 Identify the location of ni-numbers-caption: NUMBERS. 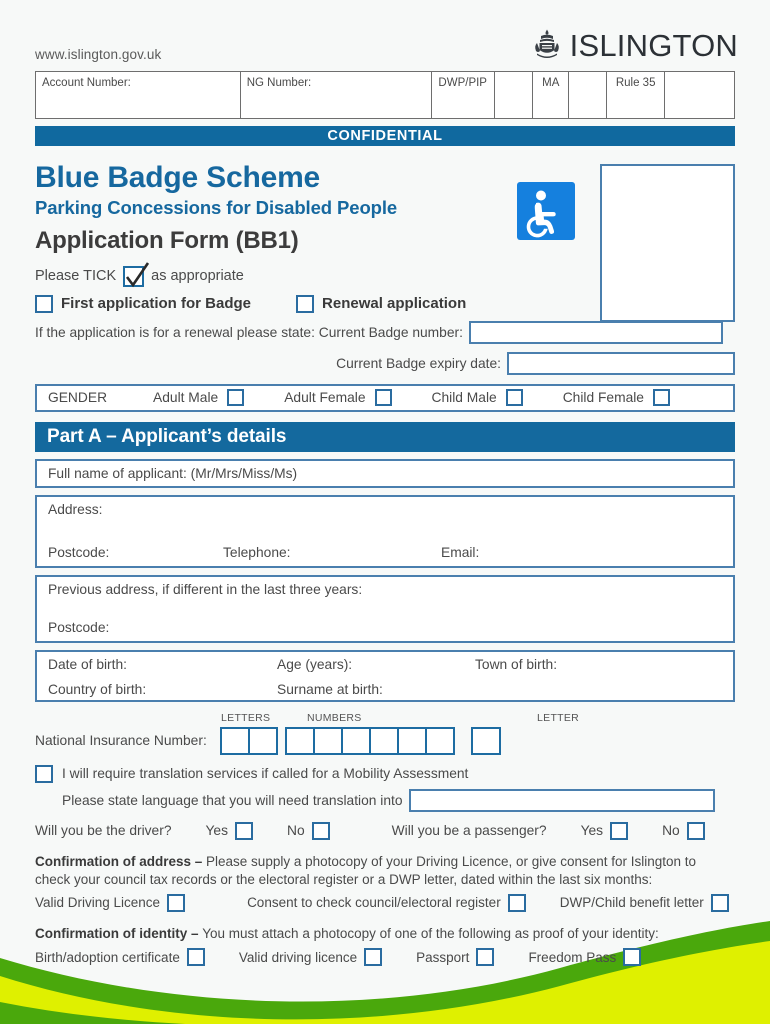
(334, 717).